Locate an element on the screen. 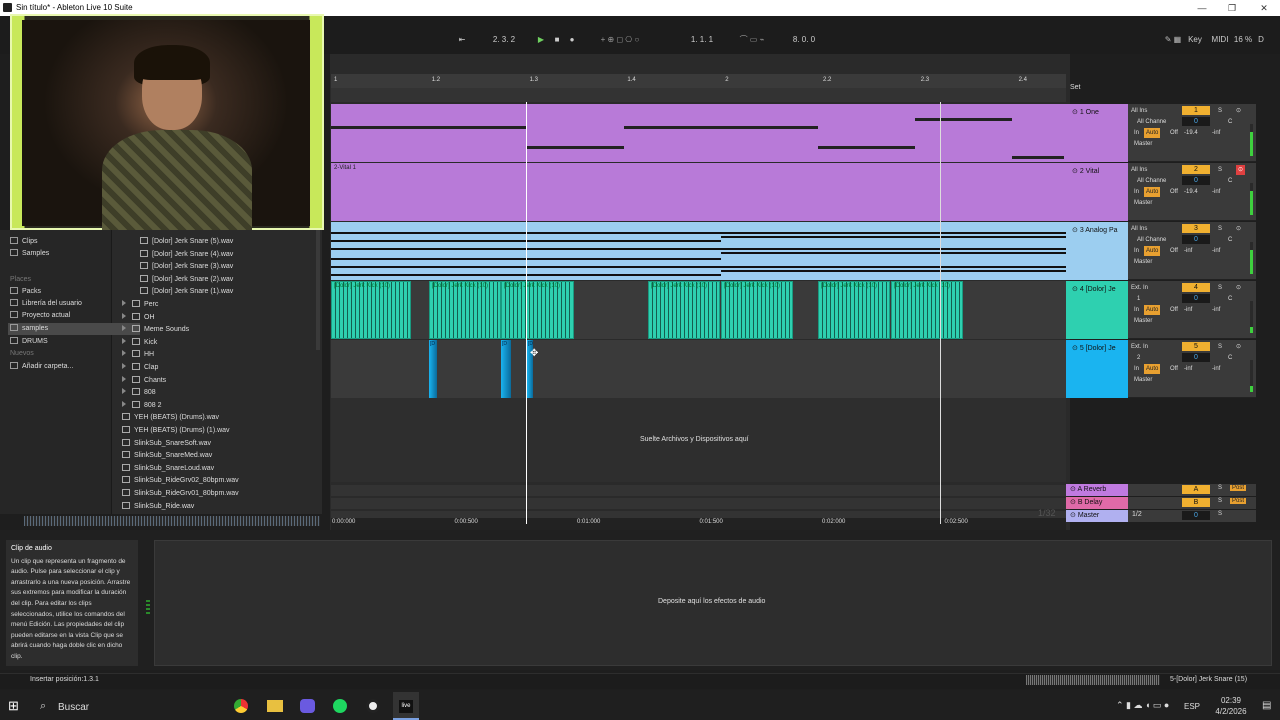 This screenshot has width=1280, height=720. track-lane: [D [D [D is located at coordinates (698, 369).